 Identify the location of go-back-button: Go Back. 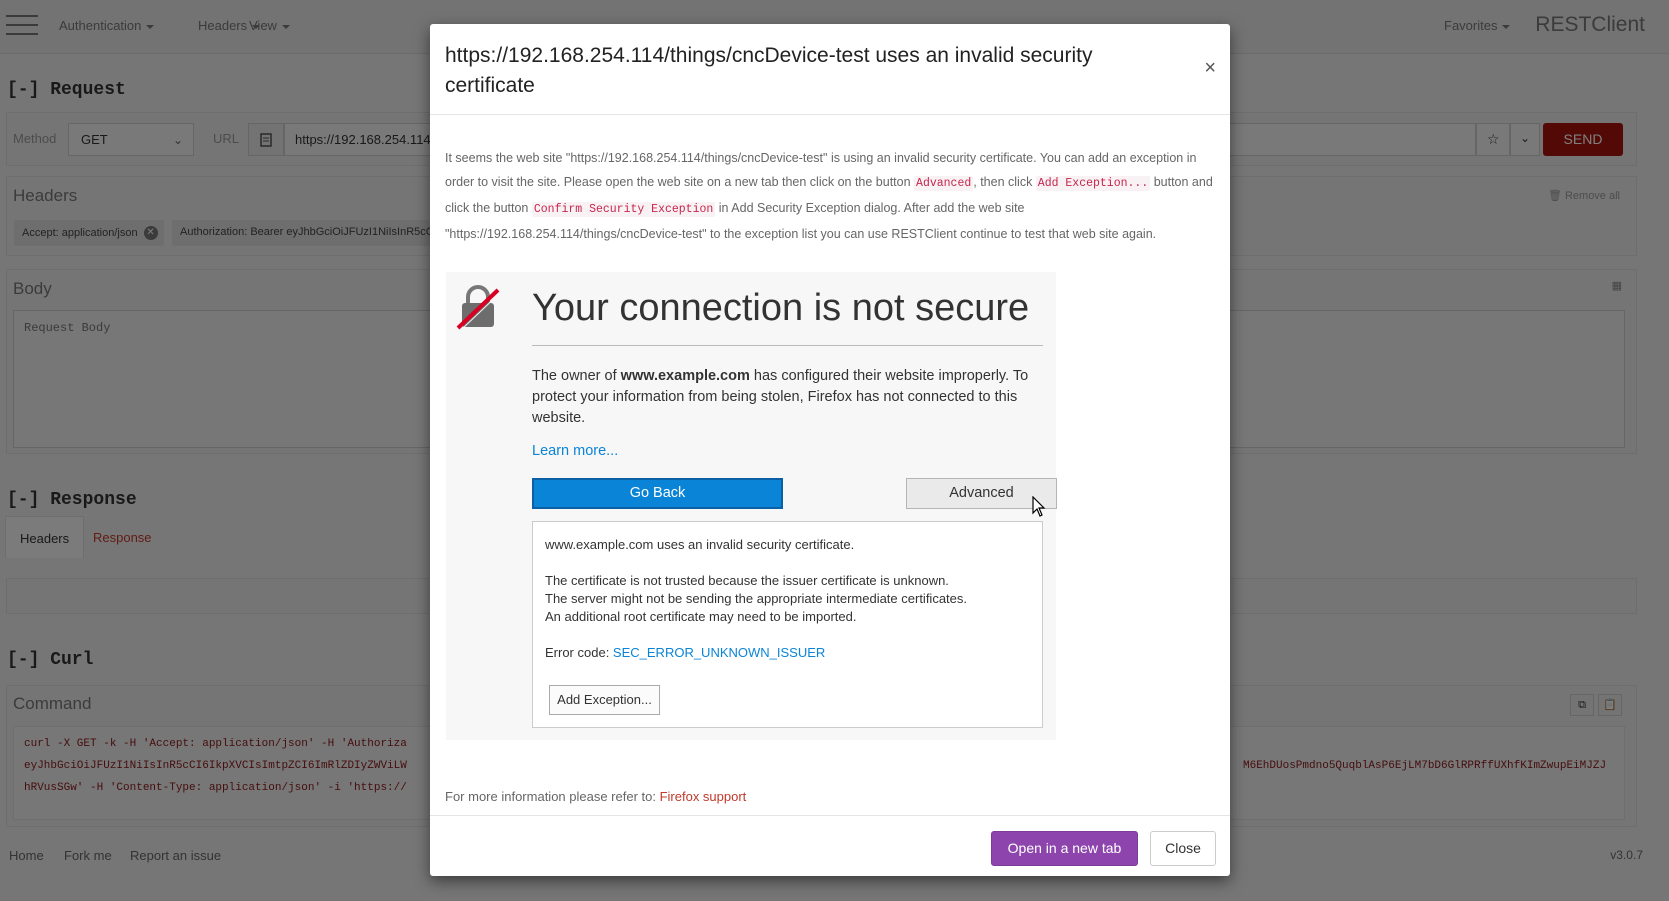
(657, 493).